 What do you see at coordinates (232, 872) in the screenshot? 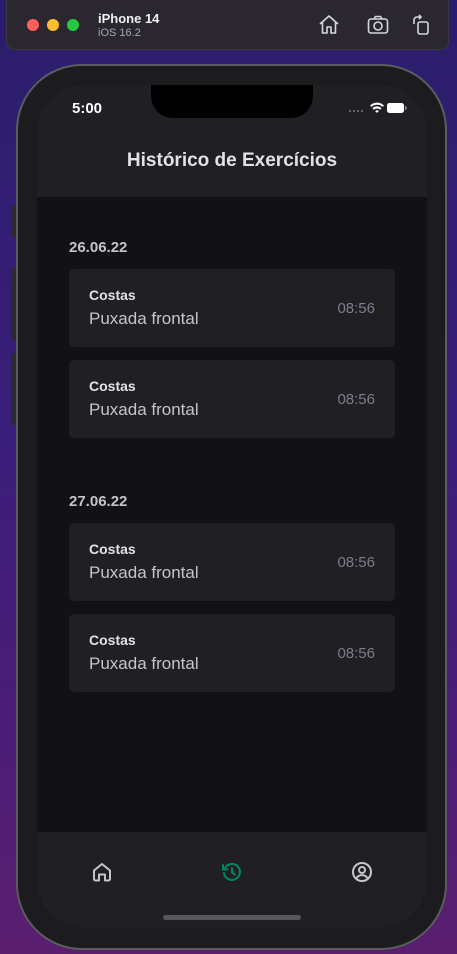
I see `history-icon` at bounding box center [232, 872].